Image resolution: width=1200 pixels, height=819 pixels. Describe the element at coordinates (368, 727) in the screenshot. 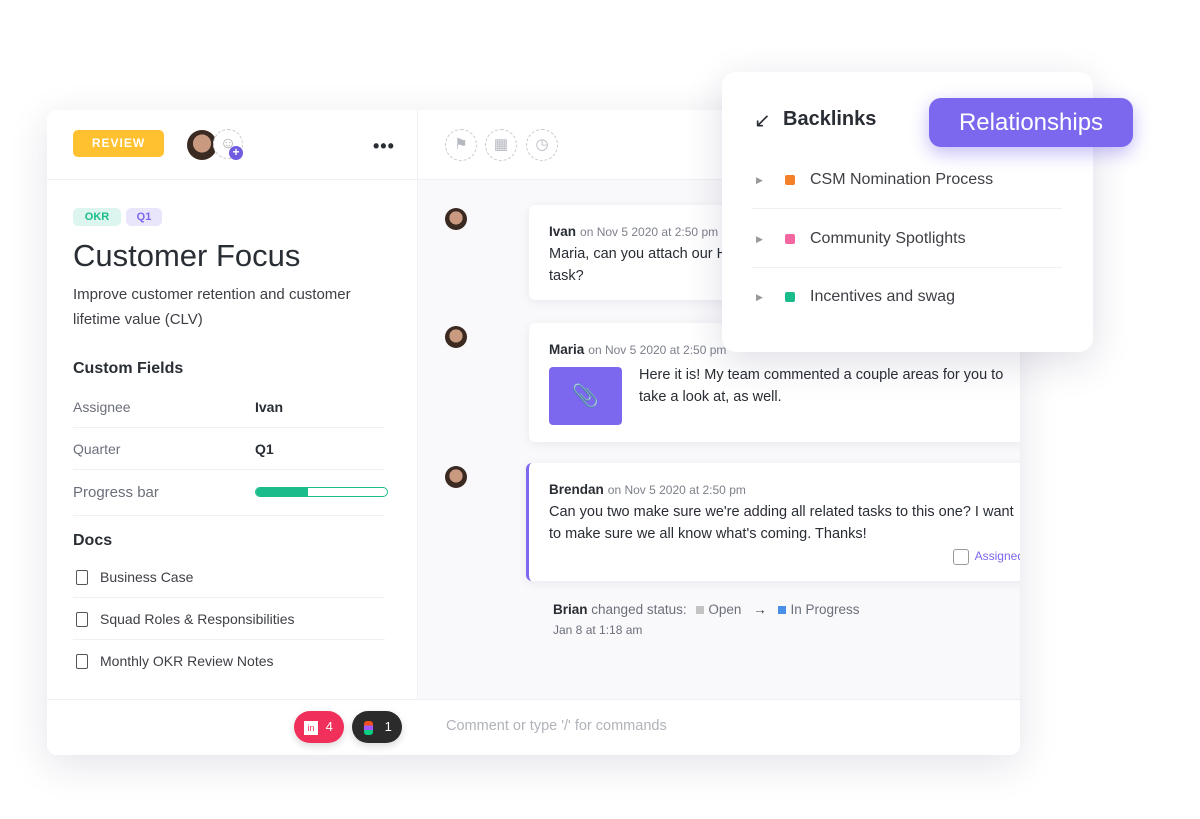

I see `figma-icon` at that location.